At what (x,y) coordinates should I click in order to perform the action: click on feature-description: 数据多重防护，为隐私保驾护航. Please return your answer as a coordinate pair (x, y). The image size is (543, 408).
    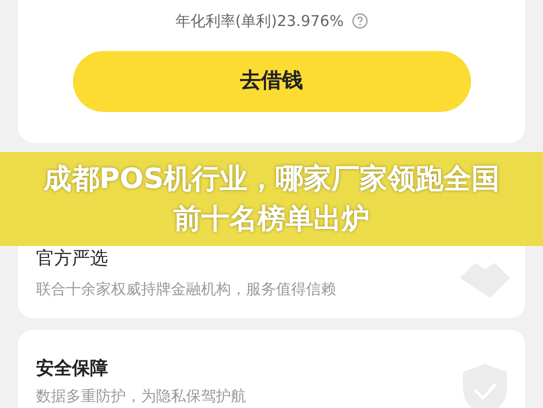
    Looking at the image, I should click on (141, 396).